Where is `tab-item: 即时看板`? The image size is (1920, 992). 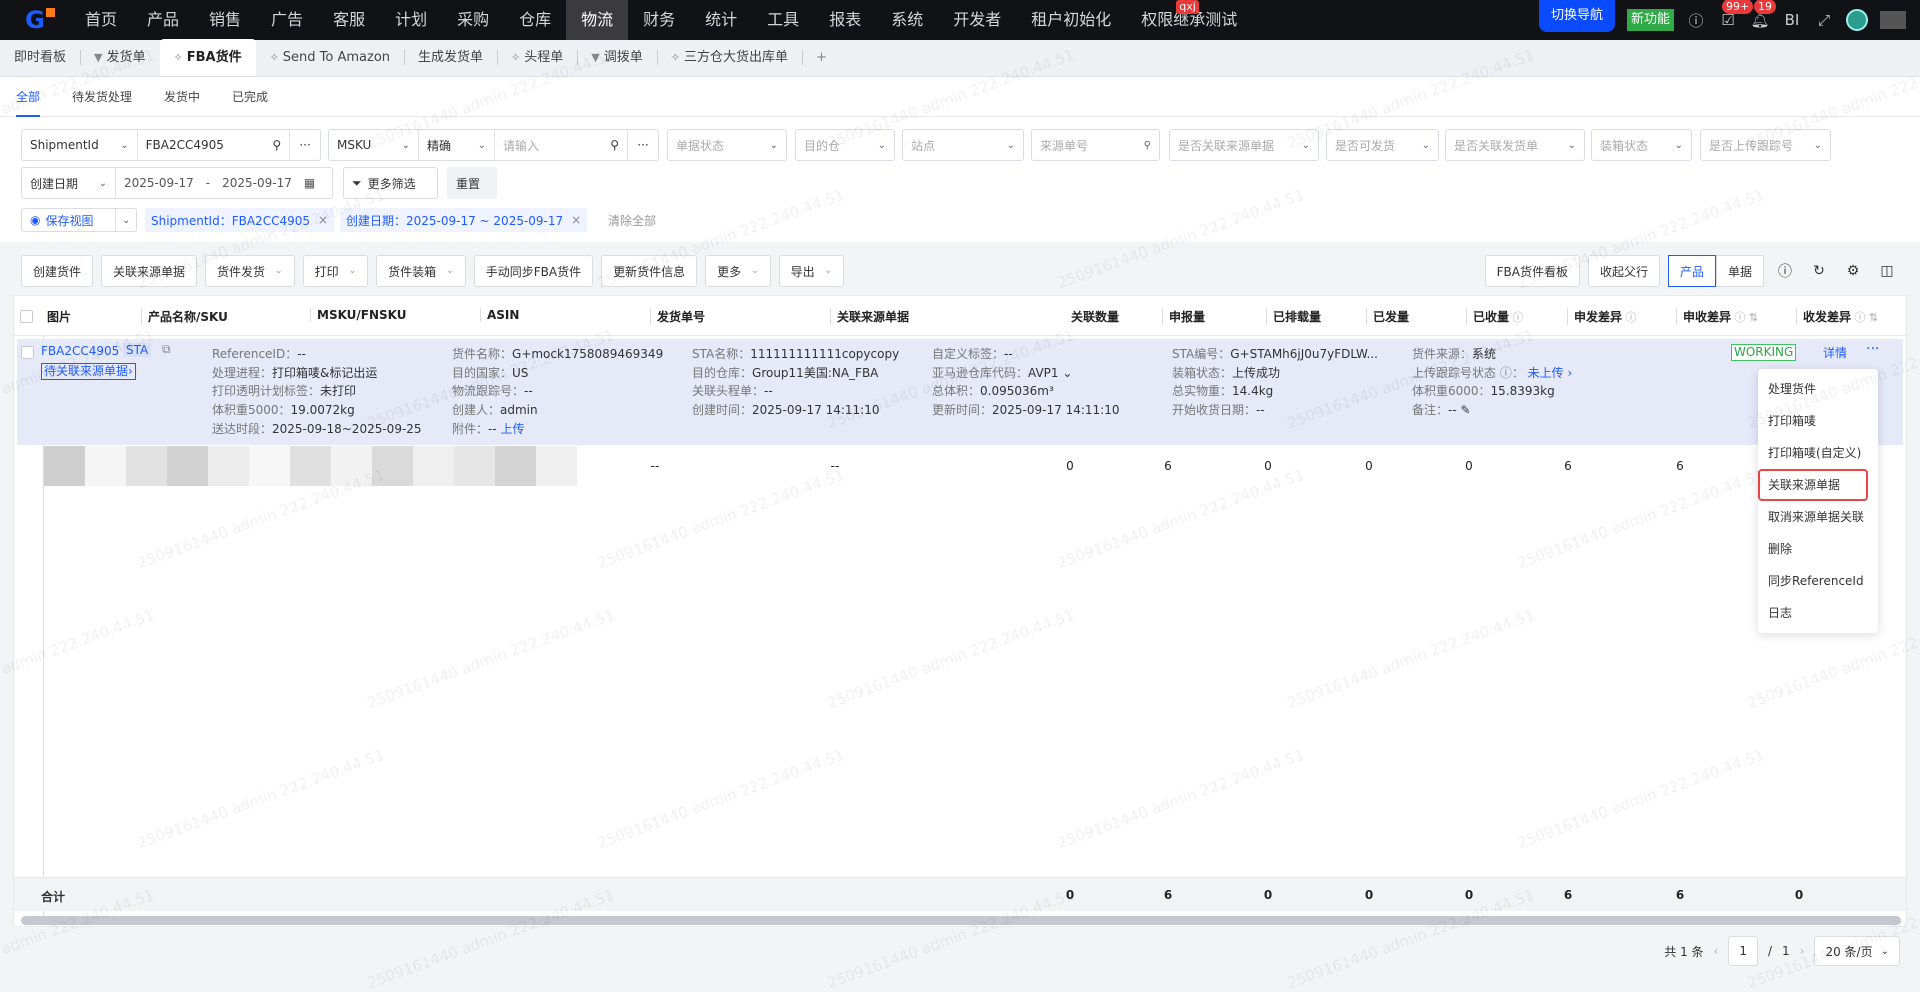 tab-item: 即时看板 is located at coordinates (40, 57).